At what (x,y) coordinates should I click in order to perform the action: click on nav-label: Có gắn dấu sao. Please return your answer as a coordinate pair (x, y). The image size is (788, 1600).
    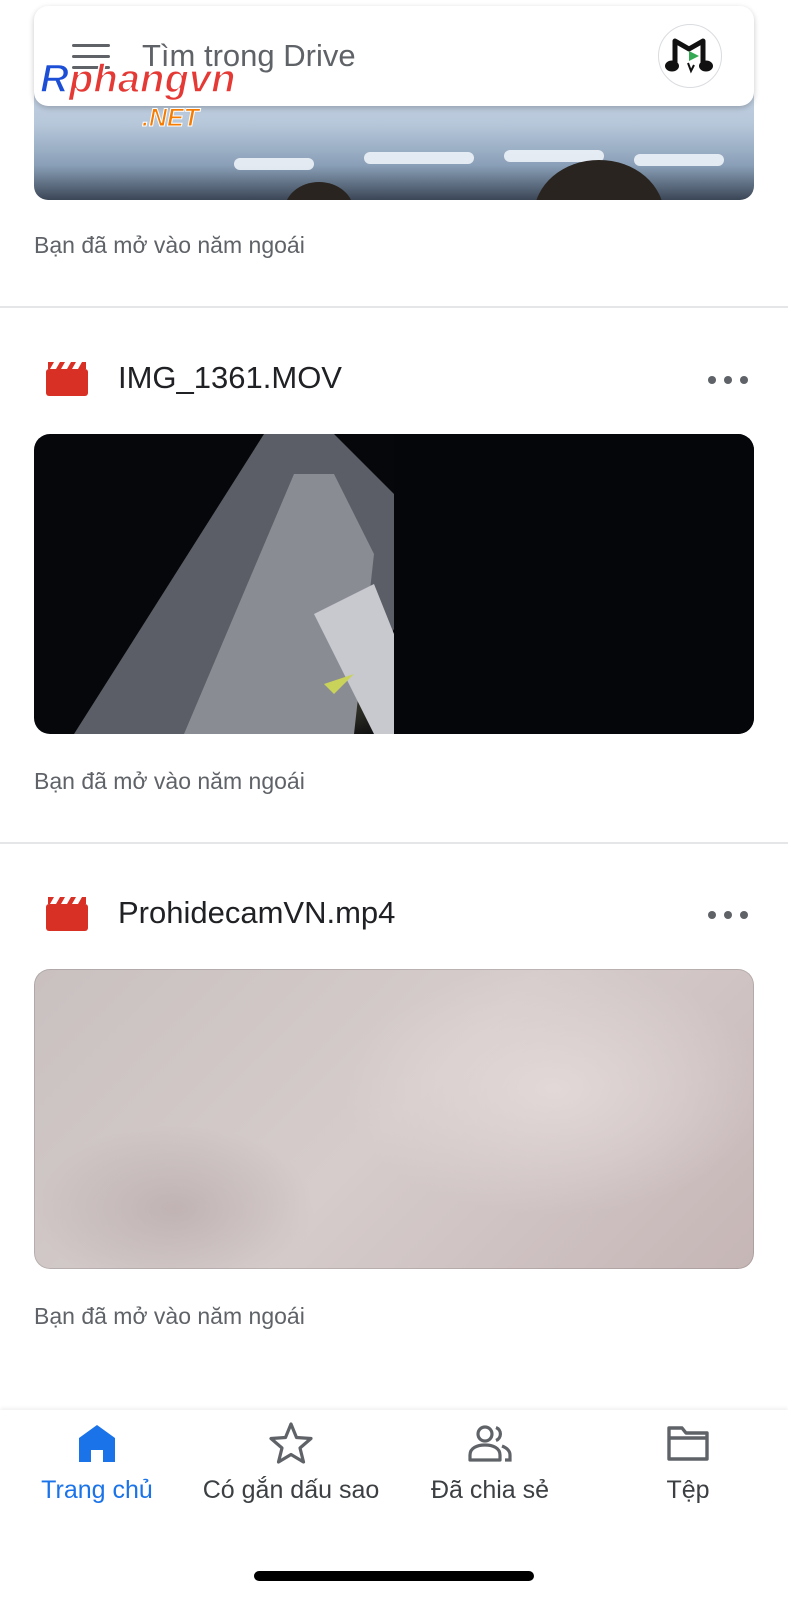
    Looking at the image, I should click on (291, 1490).